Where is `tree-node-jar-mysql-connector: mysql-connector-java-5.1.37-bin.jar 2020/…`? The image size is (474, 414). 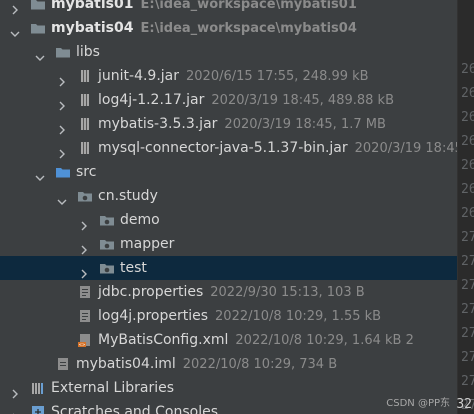
tree-node-jar-mysql-connector: mysql-connector-java-5.1.37-bin.jar 2020/… is located at coordinates (228, 148).